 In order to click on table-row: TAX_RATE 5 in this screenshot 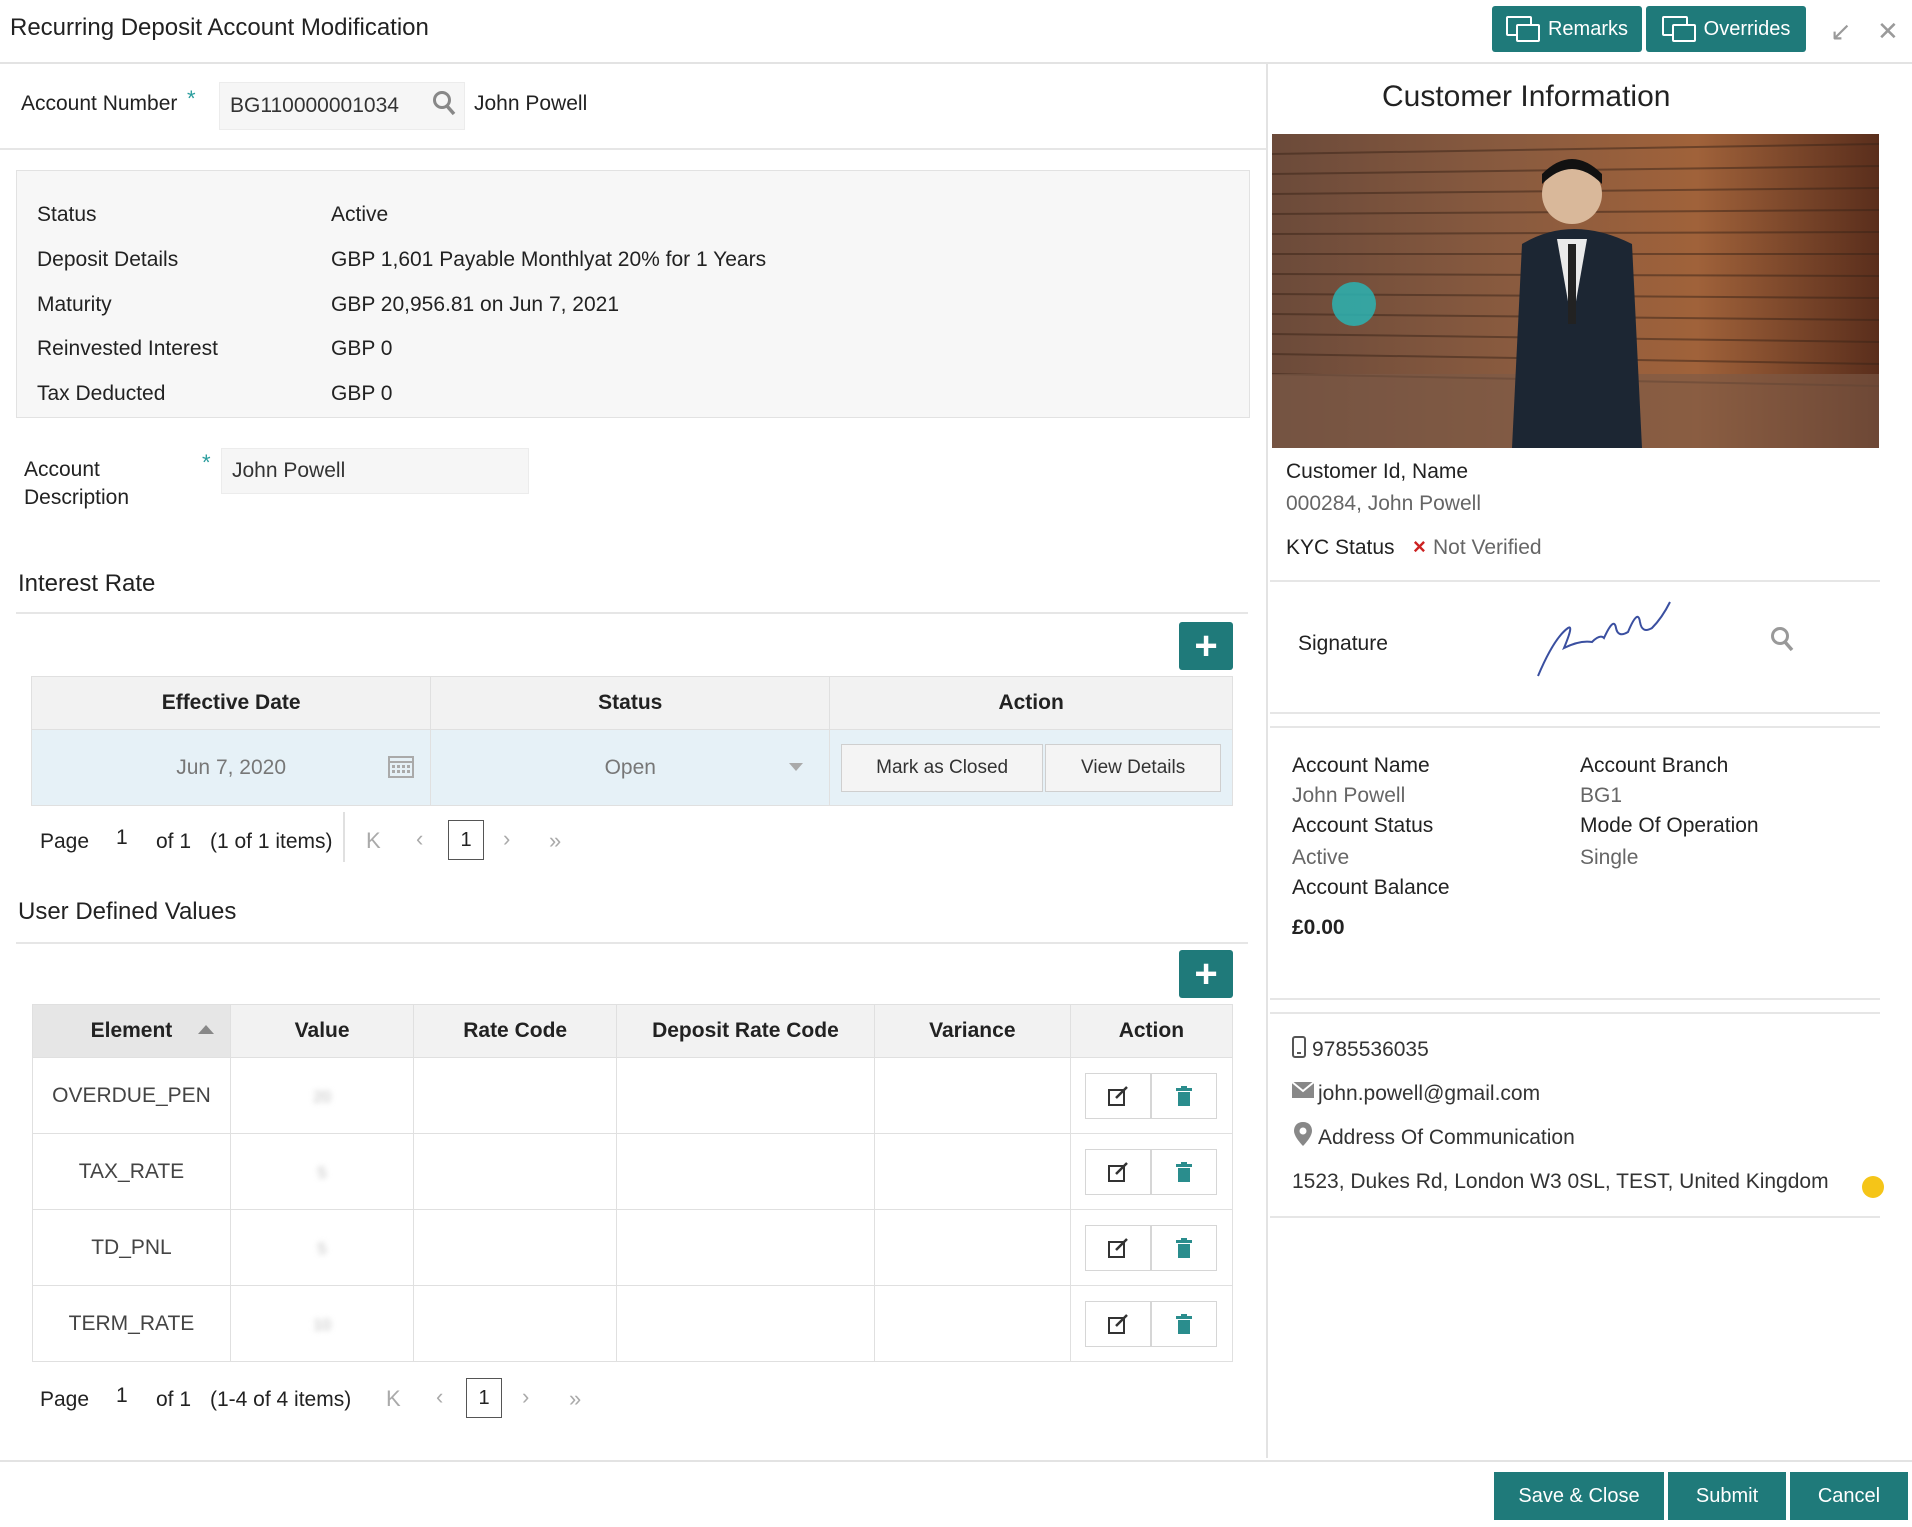, I will do `click(633, 1171)`.